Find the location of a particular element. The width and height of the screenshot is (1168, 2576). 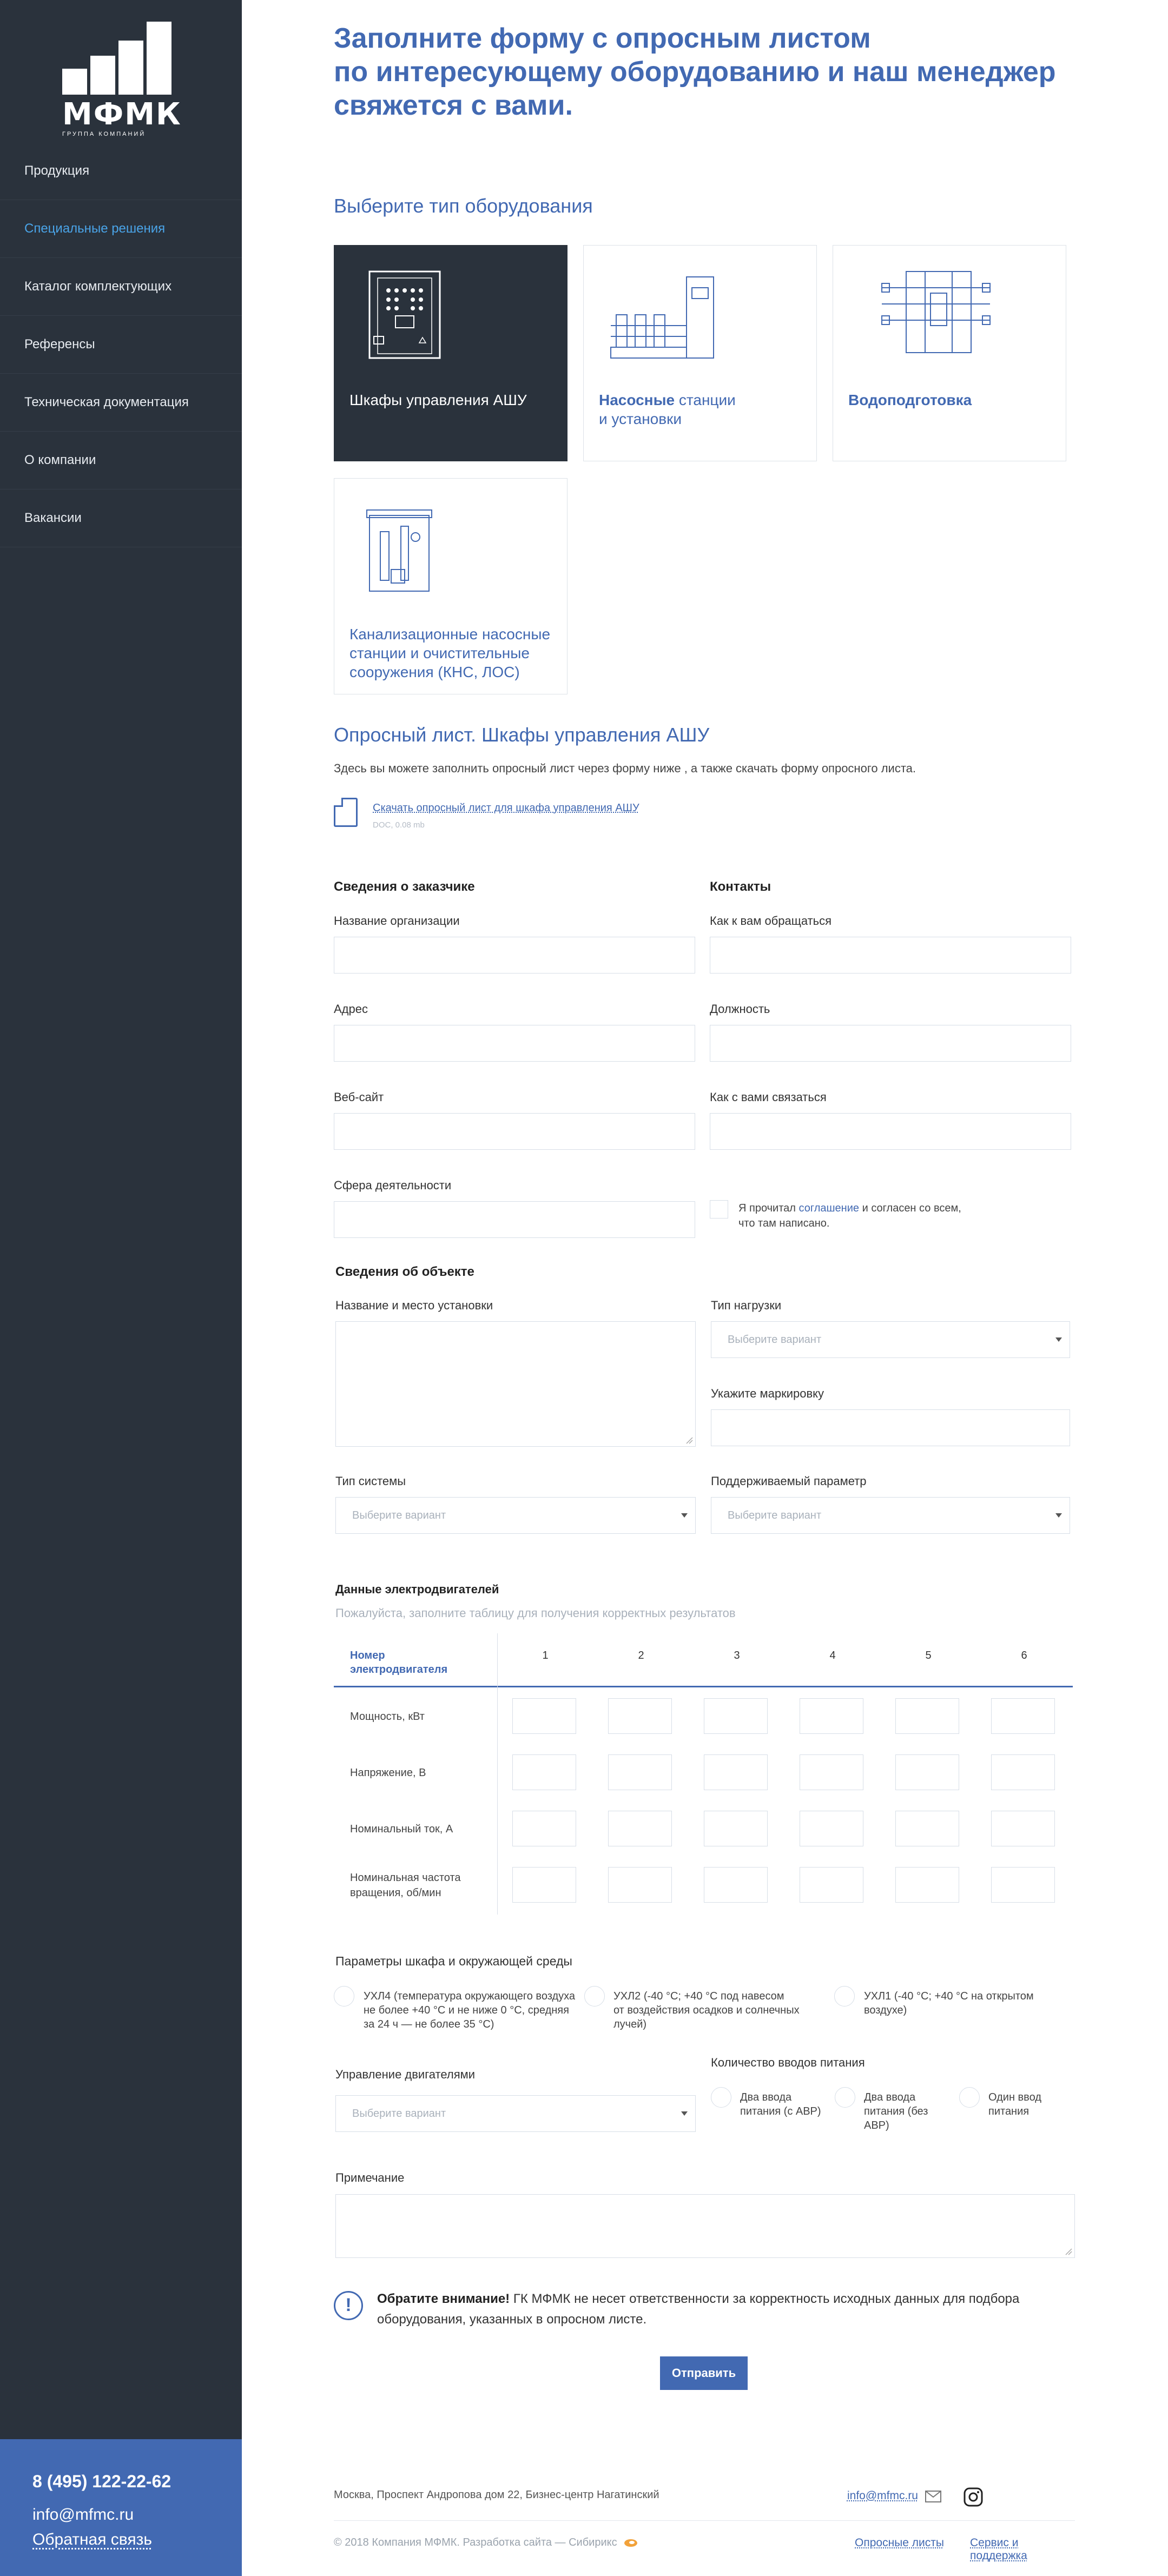

phone-link: 8 (495) 122-22-62 is located at coordinates (137, 2482).